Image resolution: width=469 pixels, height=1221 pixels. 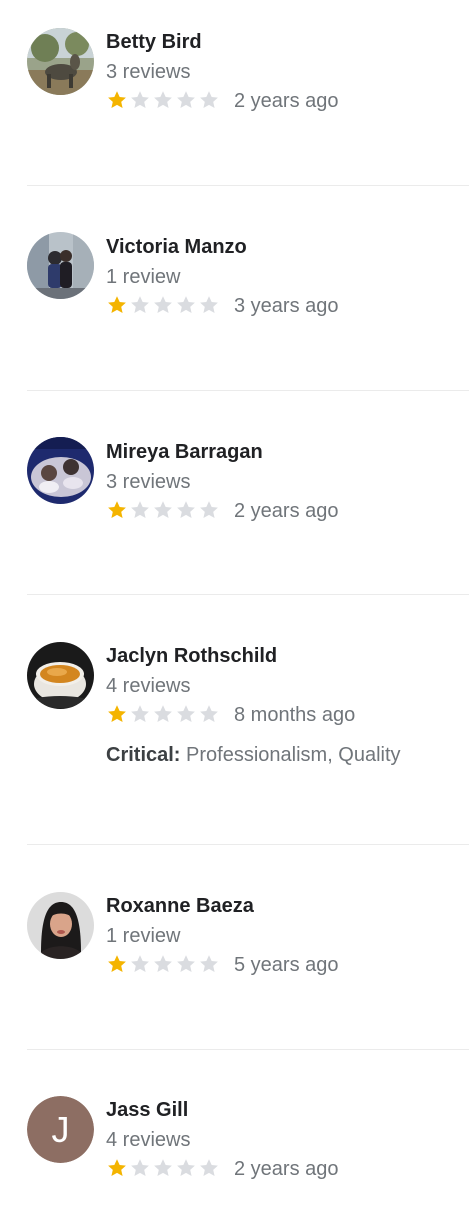 What do you see at coordinates (180, 906) in the screenshot?
I see `reviewer-name: Roxanne Baeza` at bounding box center [180, 906].